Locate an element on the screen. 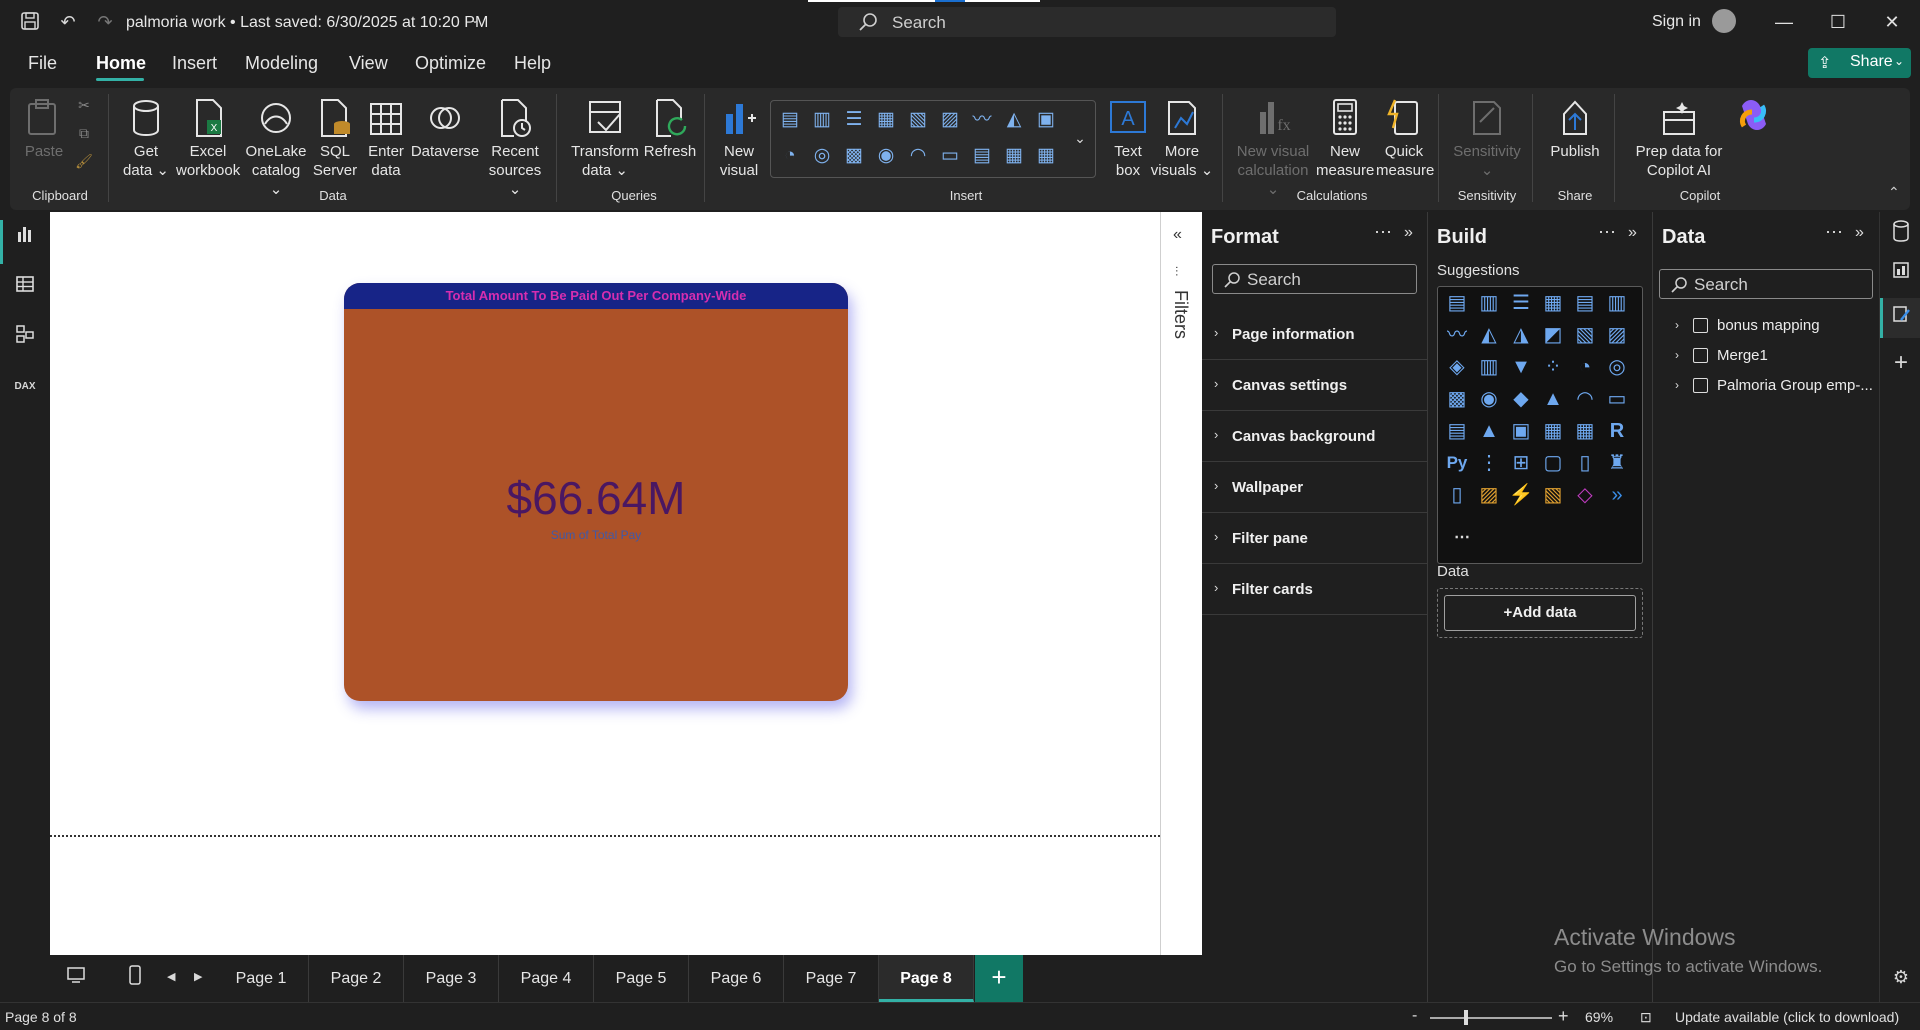 This screenshot has width=1920, height=1030. 100-stacked-bar-chart-icon: ▤ is located at coordinates (1585, 303).